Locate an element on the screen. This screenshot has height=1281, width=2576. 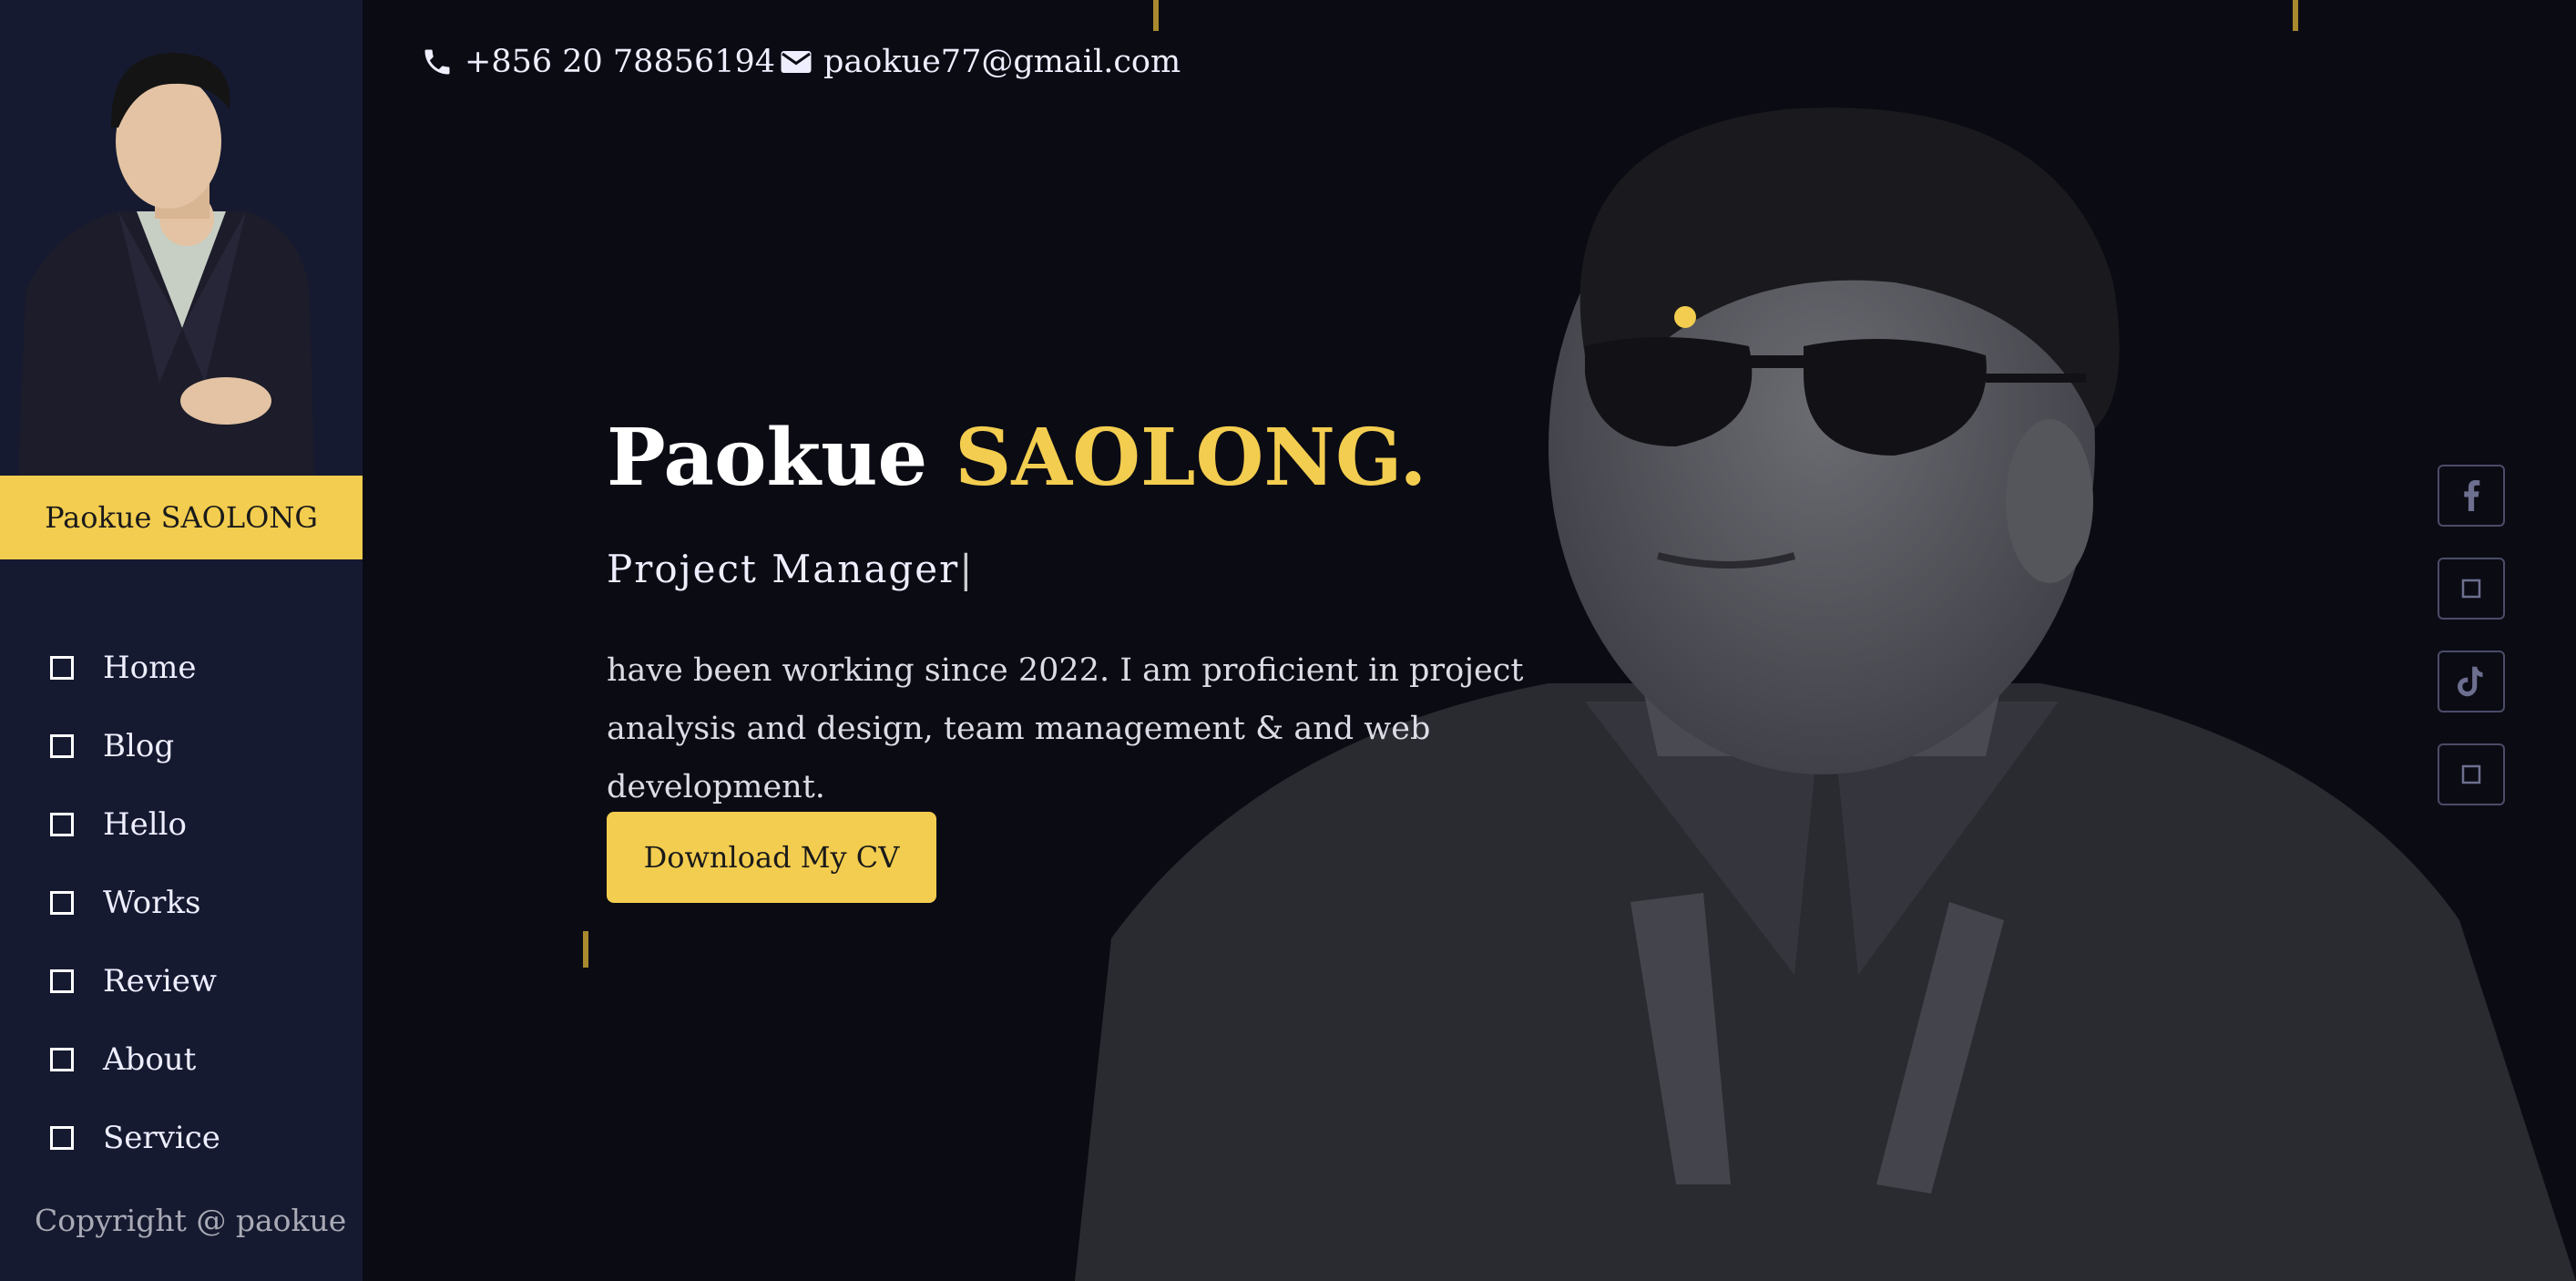
nav-item-works: Works is located at coordinates (135, 903).